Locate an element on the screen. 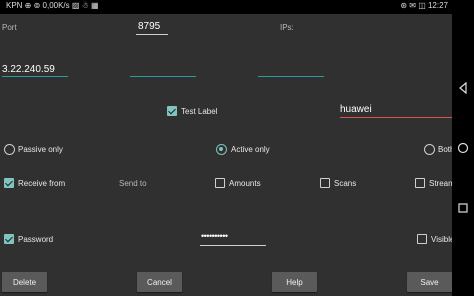  delete-button: Delete is located at coordinates (24, 282).